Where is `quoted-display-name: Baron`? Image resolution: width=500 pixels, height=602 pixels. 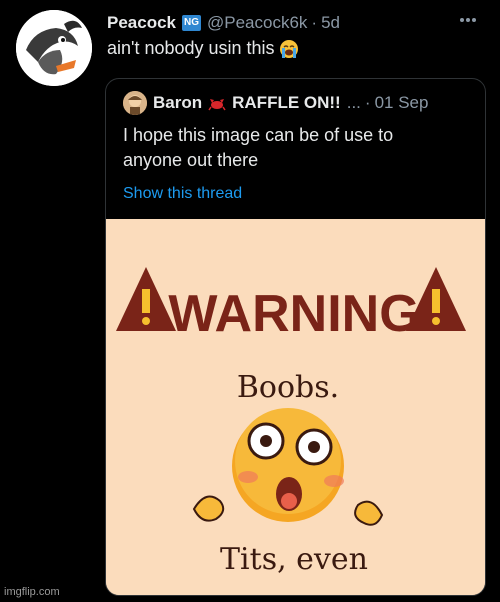
quoted-display-name: Baron is located at coordinates (177, 103).